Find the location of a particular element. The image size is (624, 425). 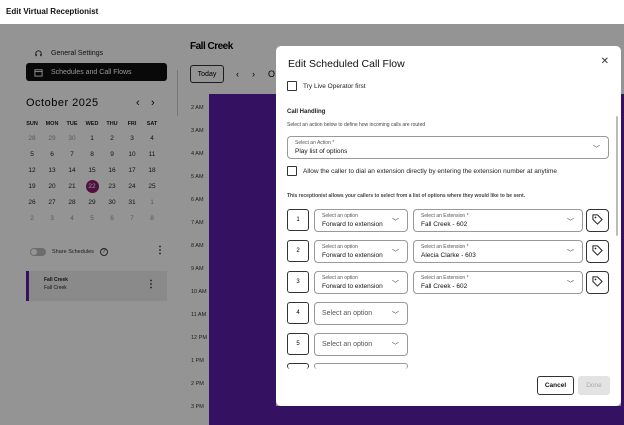

call-handling-heading: Call Handling is located at coordinates (306, 112).